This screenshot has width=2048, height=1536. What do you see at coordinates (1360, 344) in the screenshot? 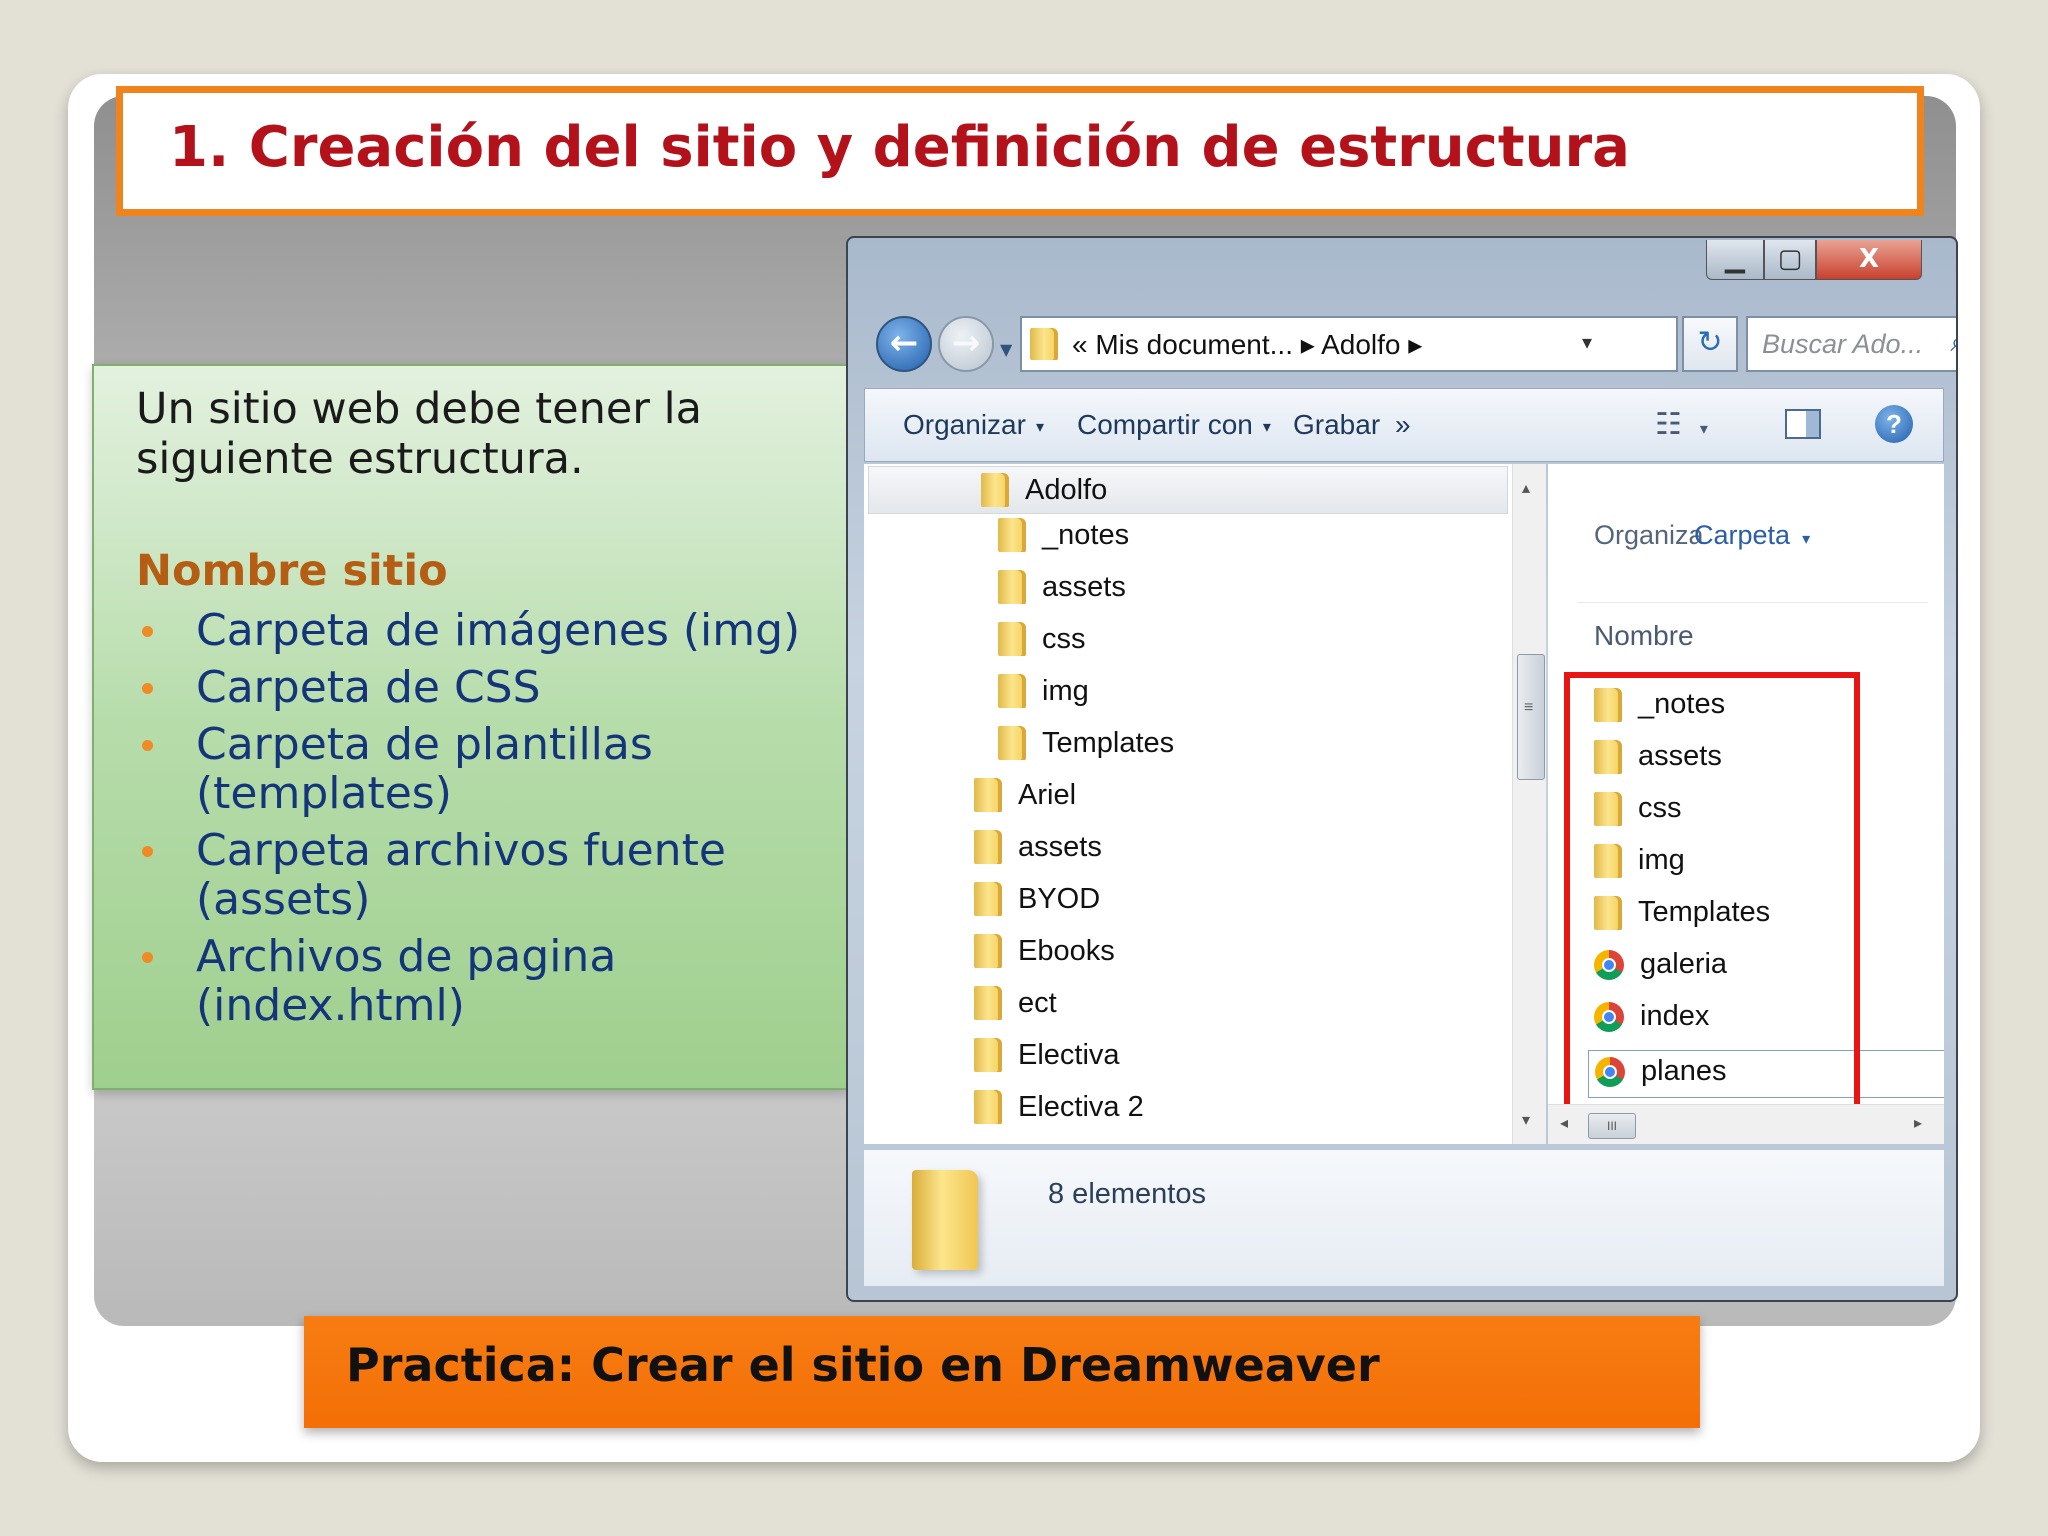
I see `breadcrumb-adolfo: Adolfo` at bounding box center [1360, 344].